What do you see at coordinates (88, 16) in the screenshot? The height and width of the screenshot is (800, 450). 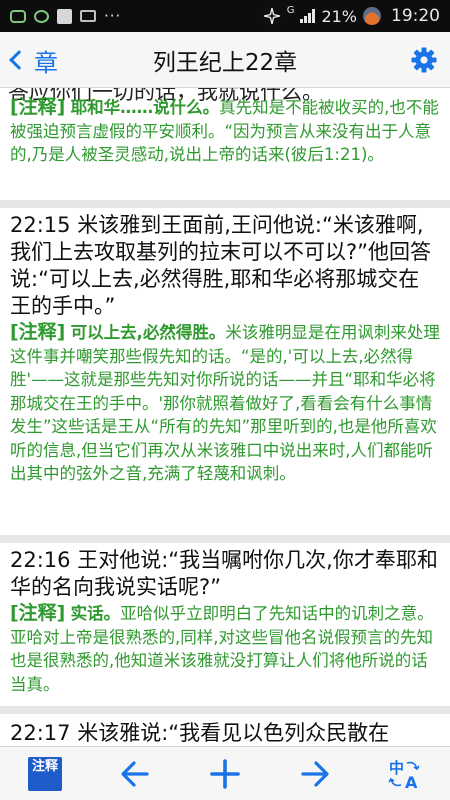 I see `cast-icon` at bounding box center [88, 16].